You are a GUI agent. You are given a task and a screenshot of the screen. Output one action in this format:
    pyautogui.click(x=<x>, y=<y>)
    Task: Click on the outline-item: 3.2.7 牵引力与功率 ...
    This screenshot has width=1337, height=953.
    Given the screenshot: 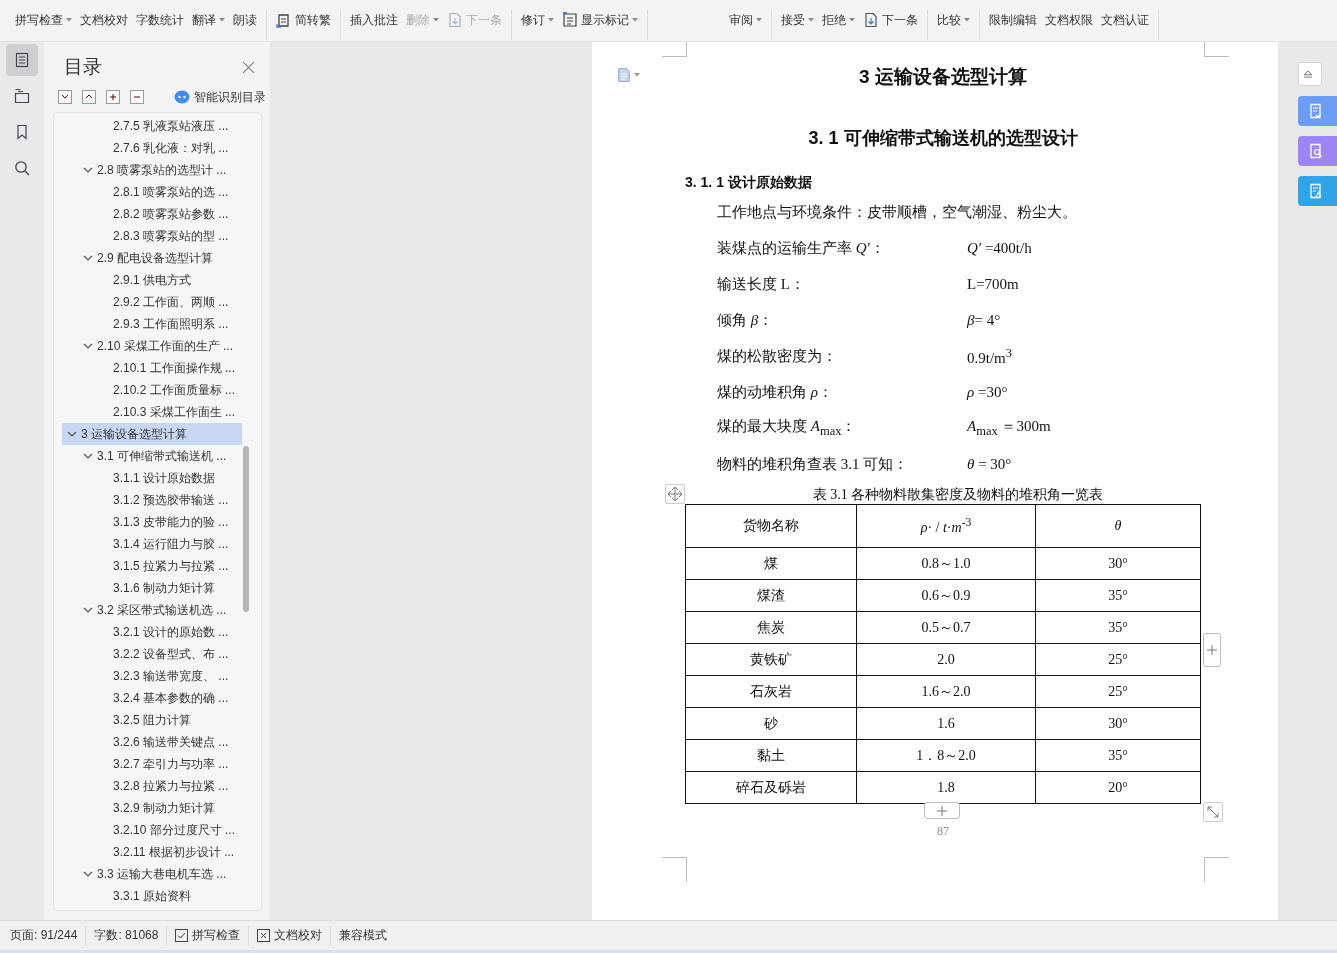 What is the action you would take?
    pyautogui.click(x=152, y=764)
    